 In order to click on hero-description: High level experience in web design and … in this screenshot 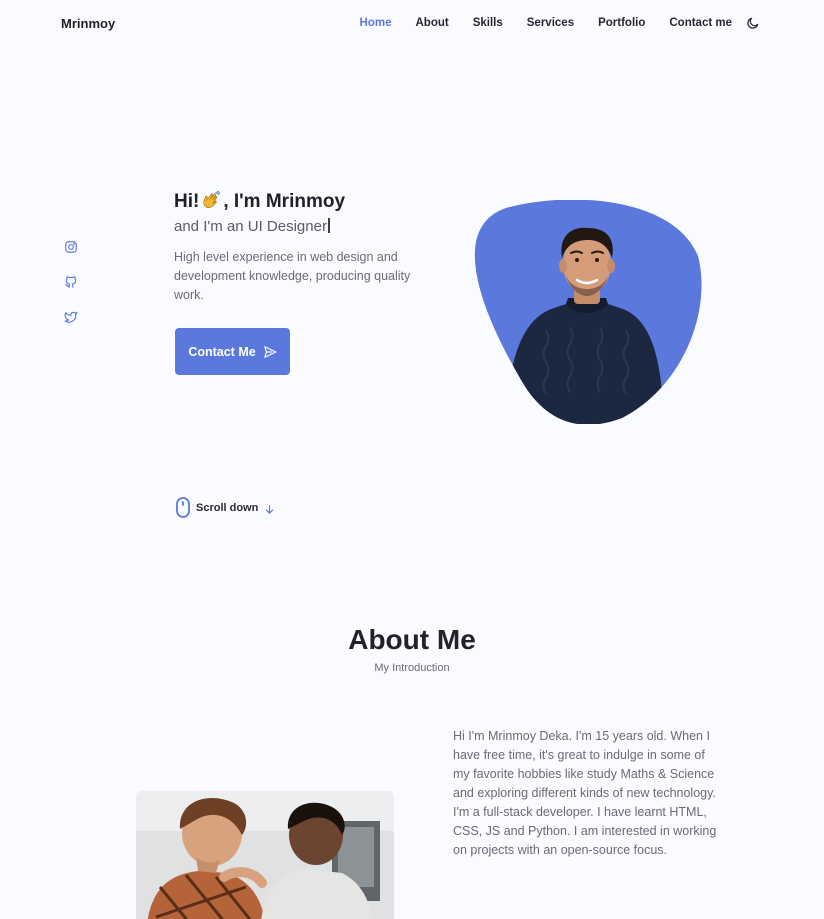, I will do `click(292, 276)`.